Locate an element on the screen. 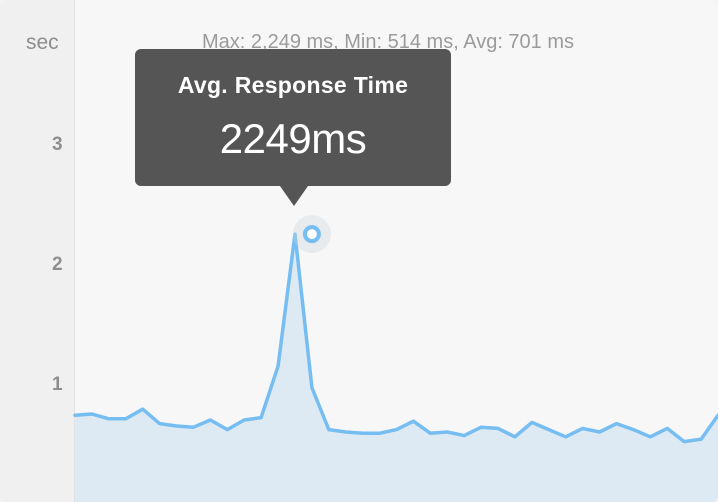 The width and height of the screenshot is (718, 502). tooltip-value: 2249ms is located at coordinates (293, 138).